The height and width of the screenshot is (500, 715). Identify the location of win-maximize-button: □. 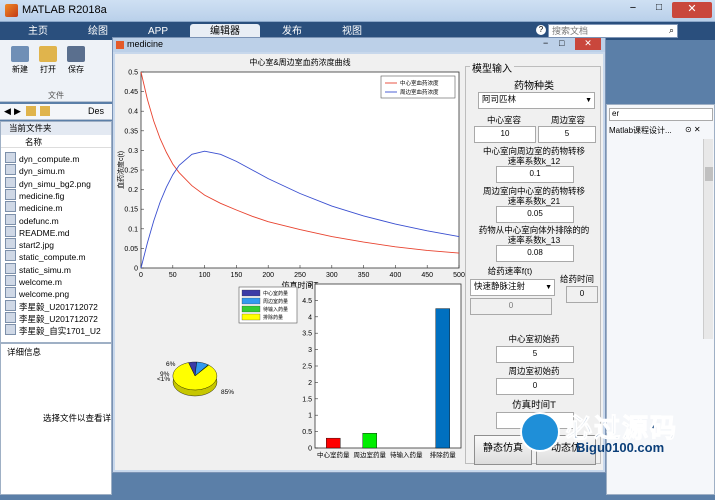
(561, 43).